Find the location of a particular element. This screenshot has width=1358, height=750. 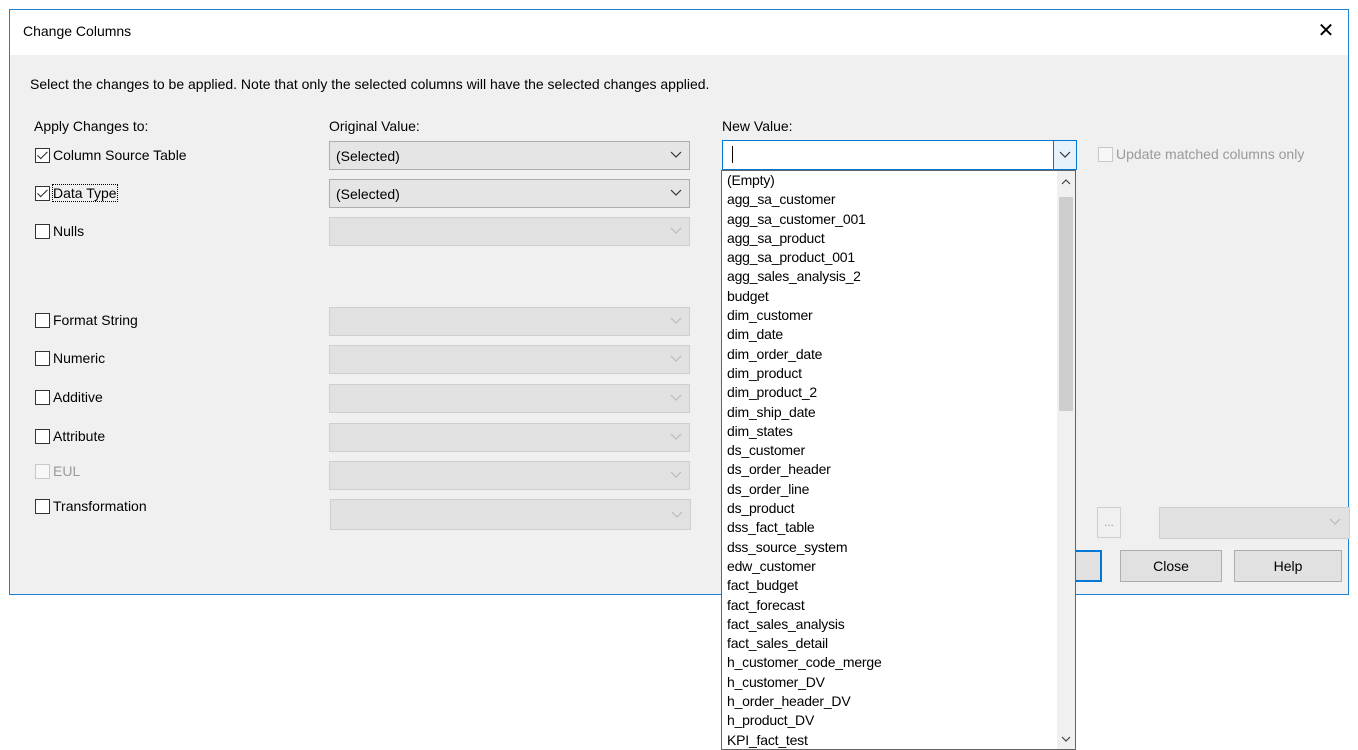

eul-original-combo is located at coordinates (509, 475).